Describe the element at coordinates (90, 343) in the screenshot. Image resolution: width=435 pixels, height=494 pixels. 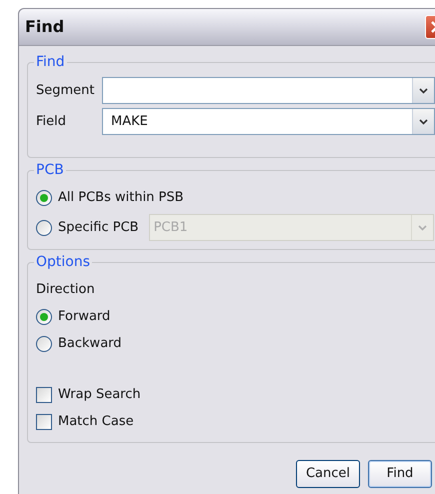
I see `radio-label: Backward` at that location.